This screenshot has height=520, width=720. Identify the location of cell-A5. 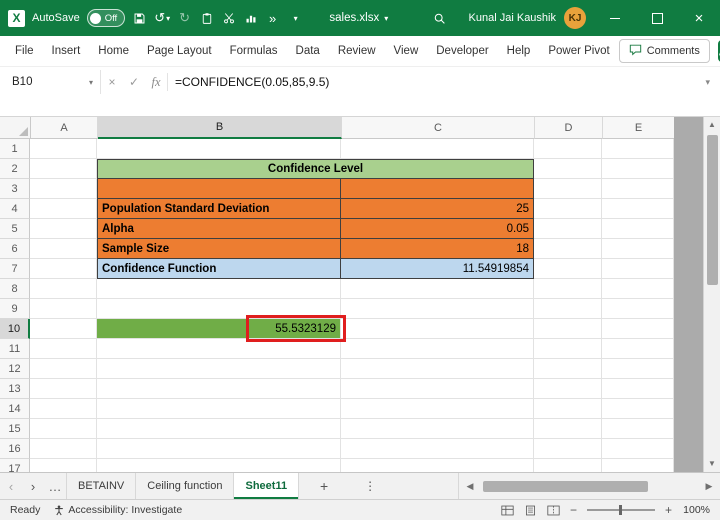
(63, 229).